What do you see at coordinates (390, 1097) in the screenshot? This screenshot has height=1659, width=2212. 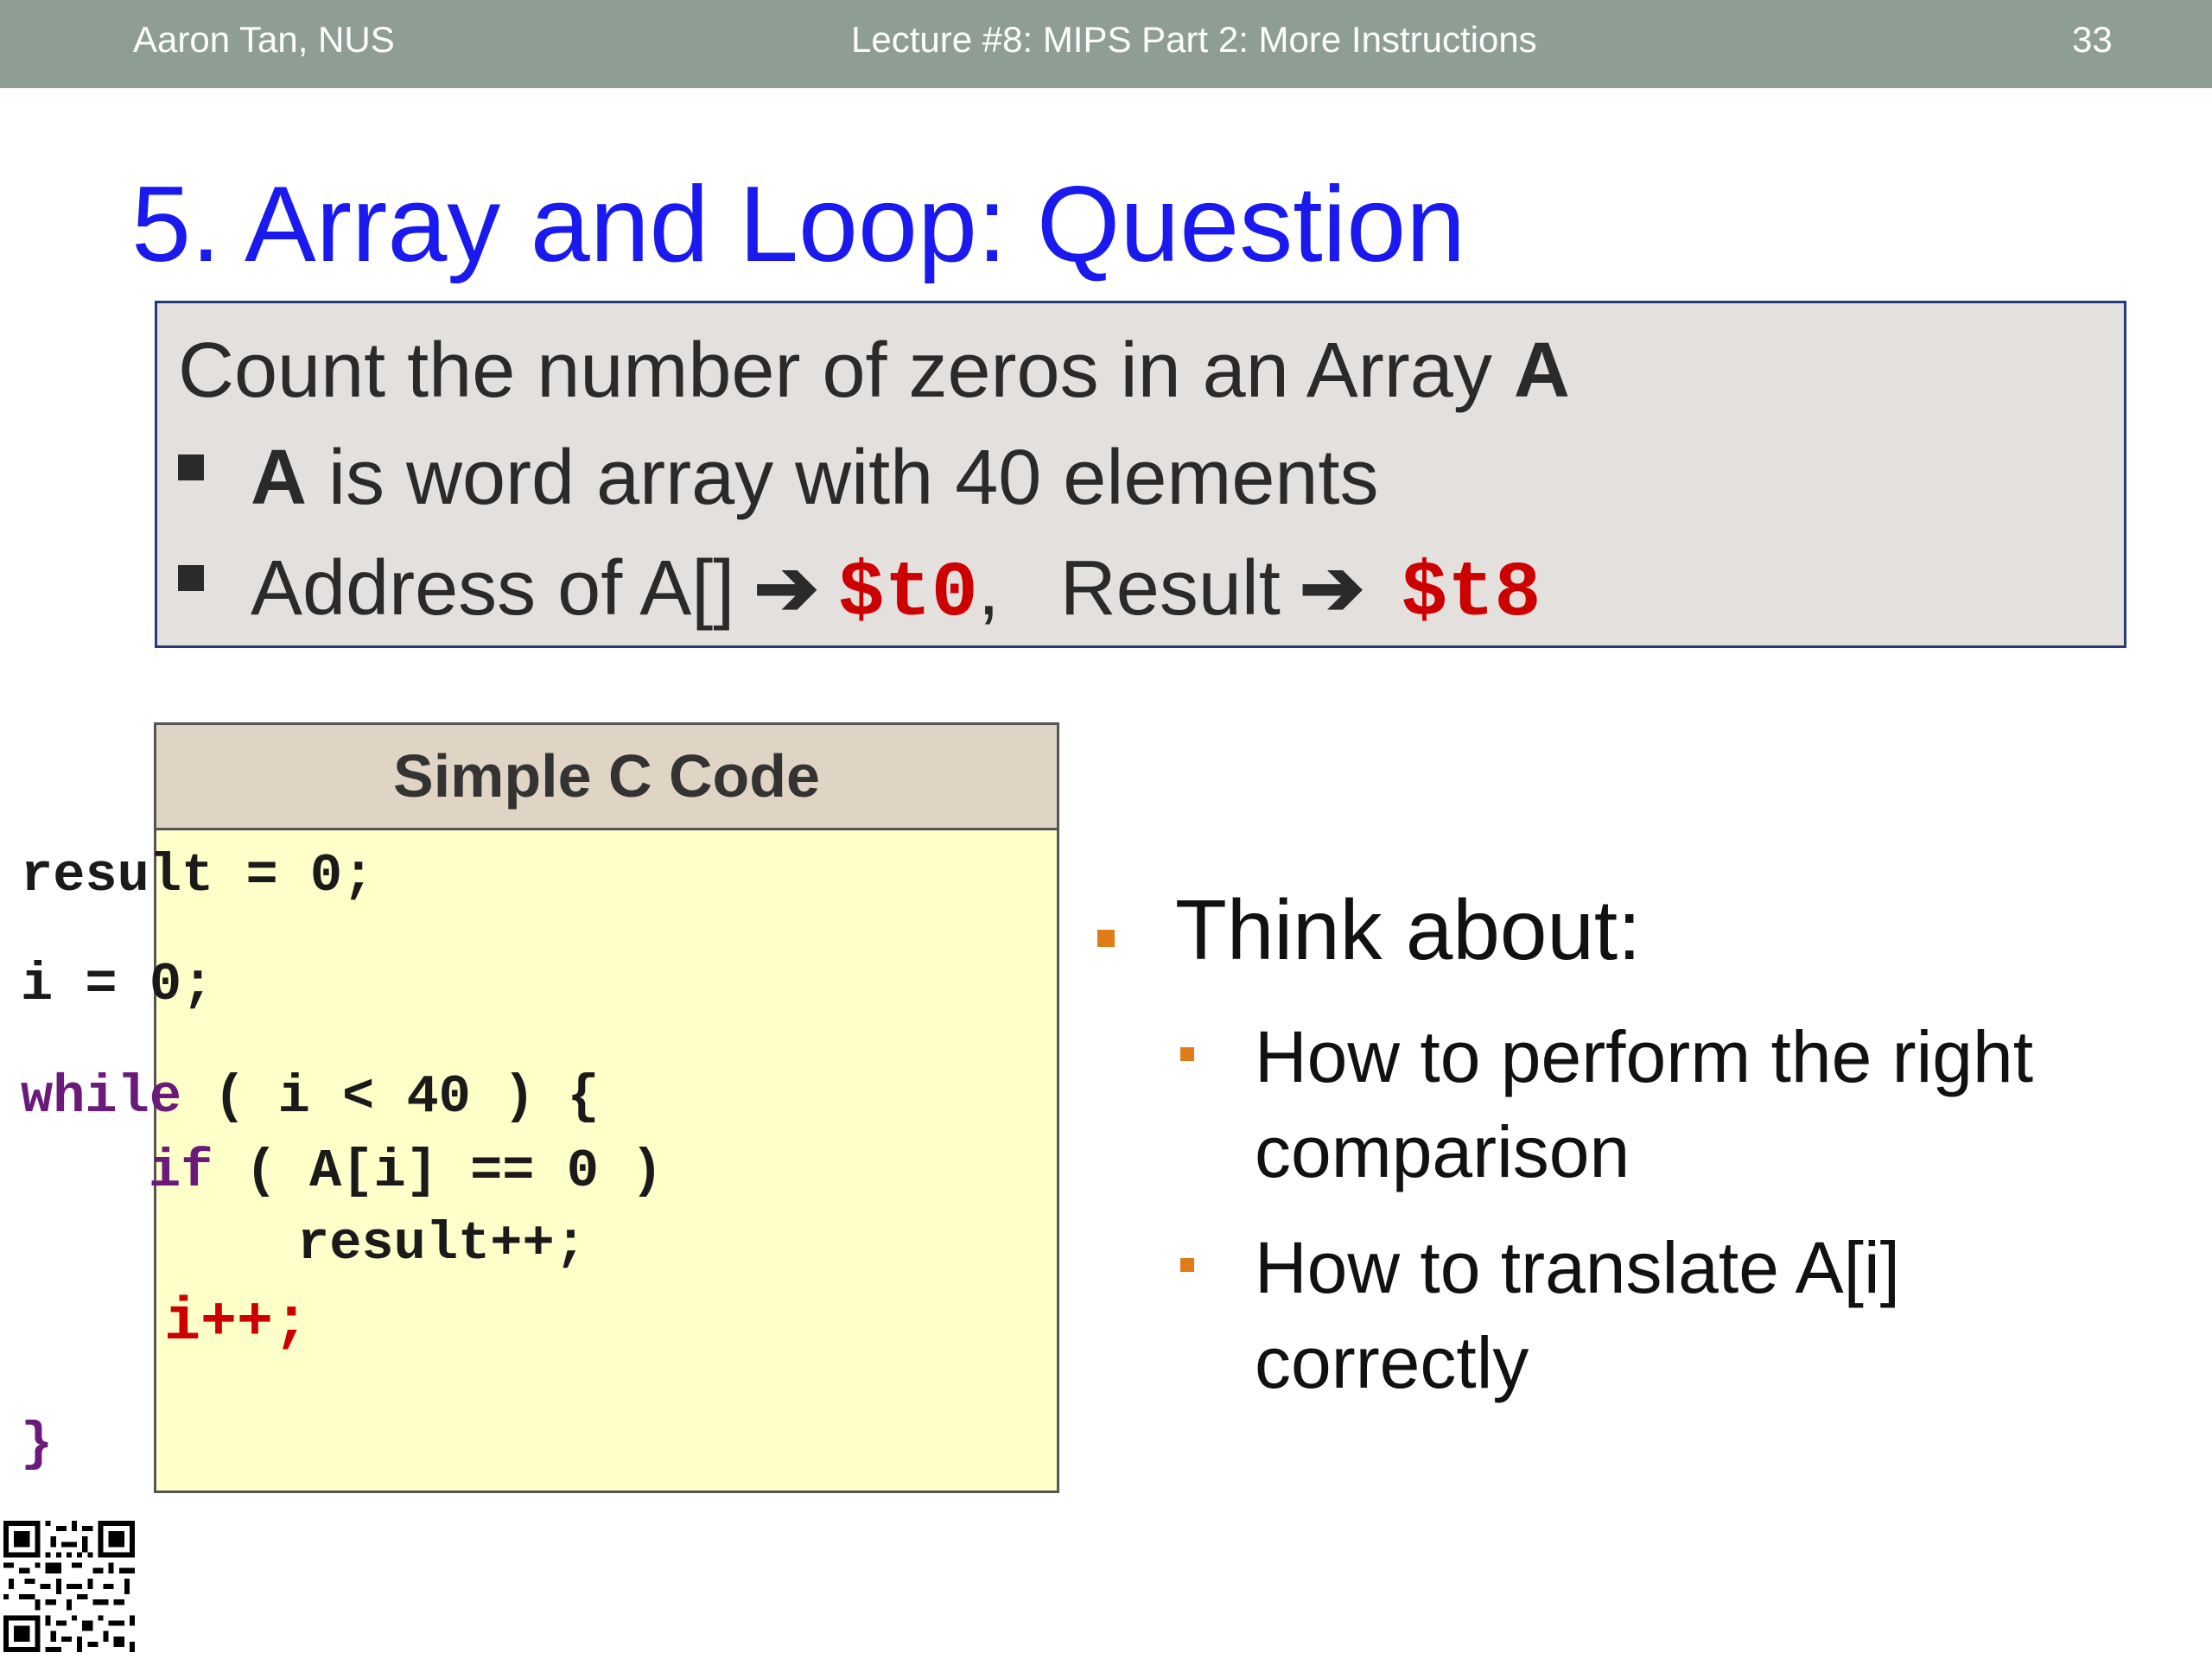 I see `while-condition: ( i < 40 ) {` at bounding box center [390, 1097].